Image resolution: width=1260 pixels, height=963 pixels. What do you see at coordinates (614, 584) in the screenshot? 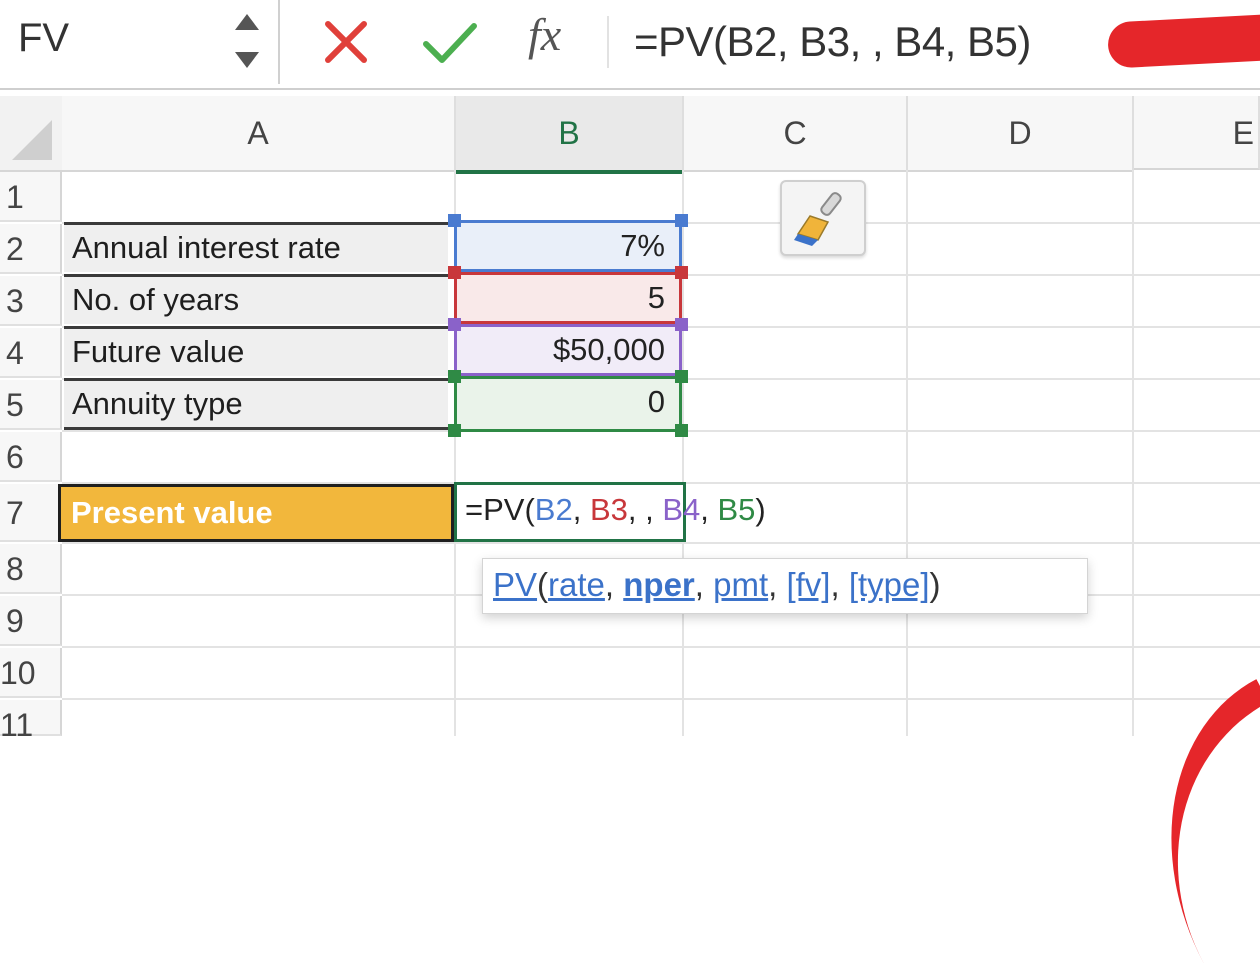
I see `tooltip-comma-1: ,` at bounding box center [614, 584].